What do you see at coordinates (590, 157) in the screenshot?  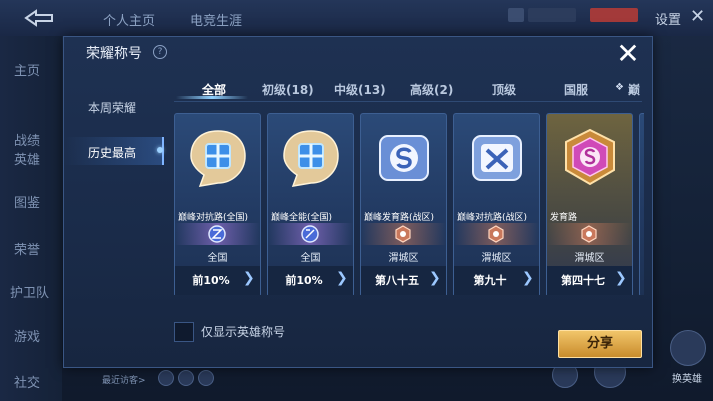 I see `pink-s-emblem-icon` at bounding box center [590, 157].